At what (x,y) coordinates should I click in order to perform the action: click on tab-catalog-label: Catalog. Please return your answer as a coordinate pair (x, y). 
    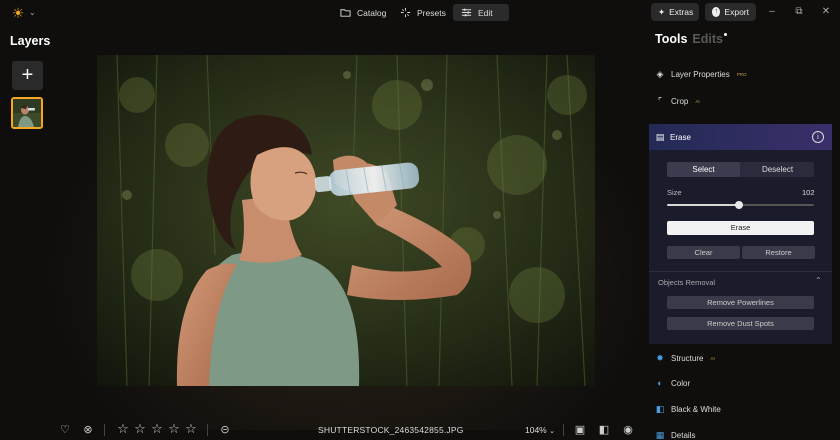
    Looking at the image, I should click on (372, 12).